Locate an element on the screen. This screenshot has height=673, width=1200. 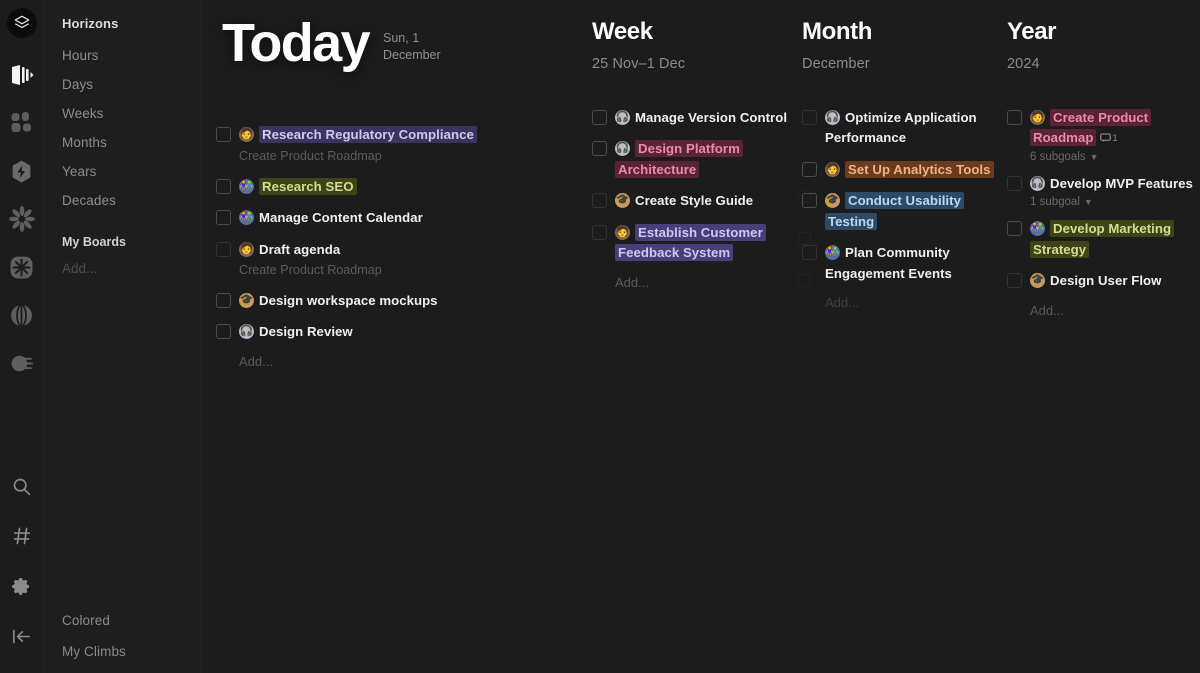
task-row: 🎓 Design User Flow is located at coordinates (1103, 281).